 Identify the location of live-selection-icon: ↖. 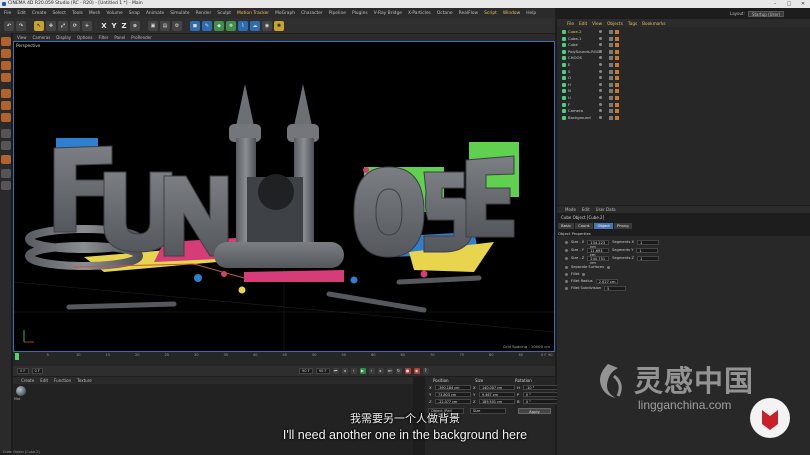
(39, 25).